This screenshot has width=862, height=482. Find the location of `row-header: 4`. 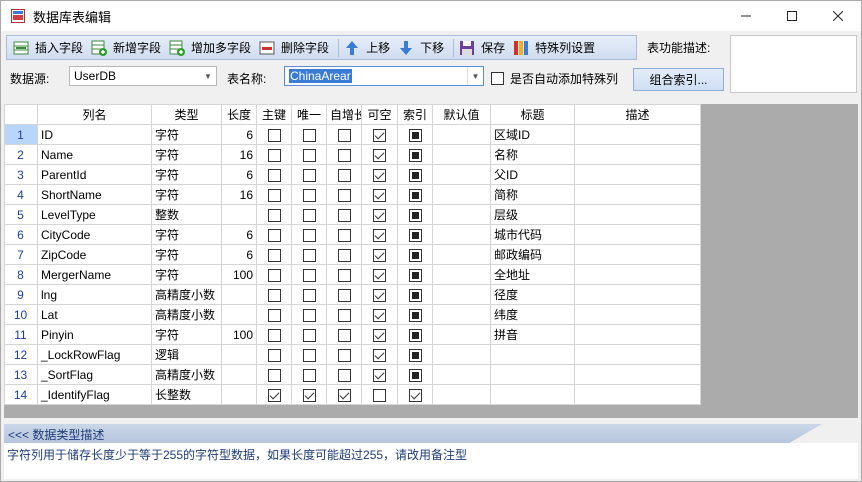

row-header: 4 is located at coordinates (21, 194).